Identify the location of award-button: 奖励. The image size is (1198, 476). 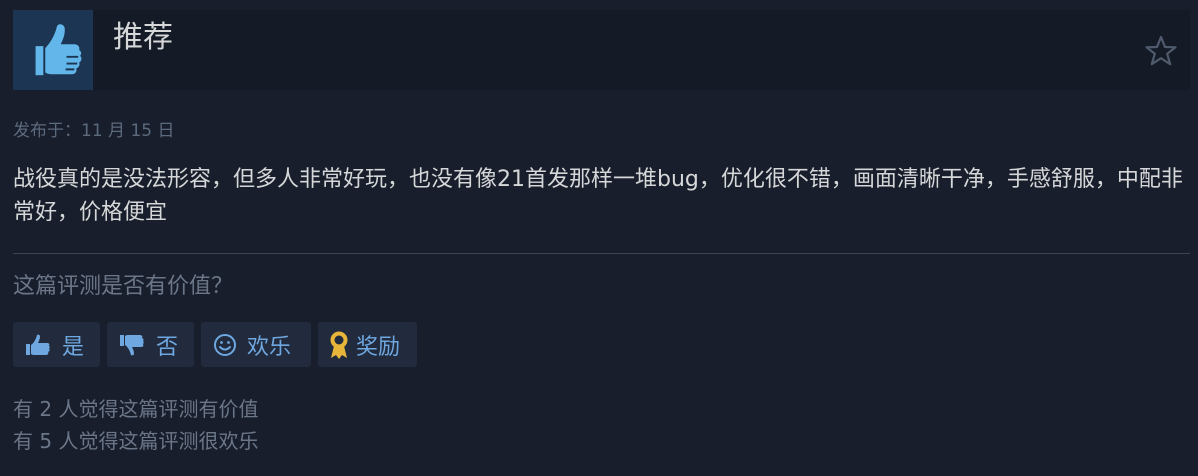
(367, 344).